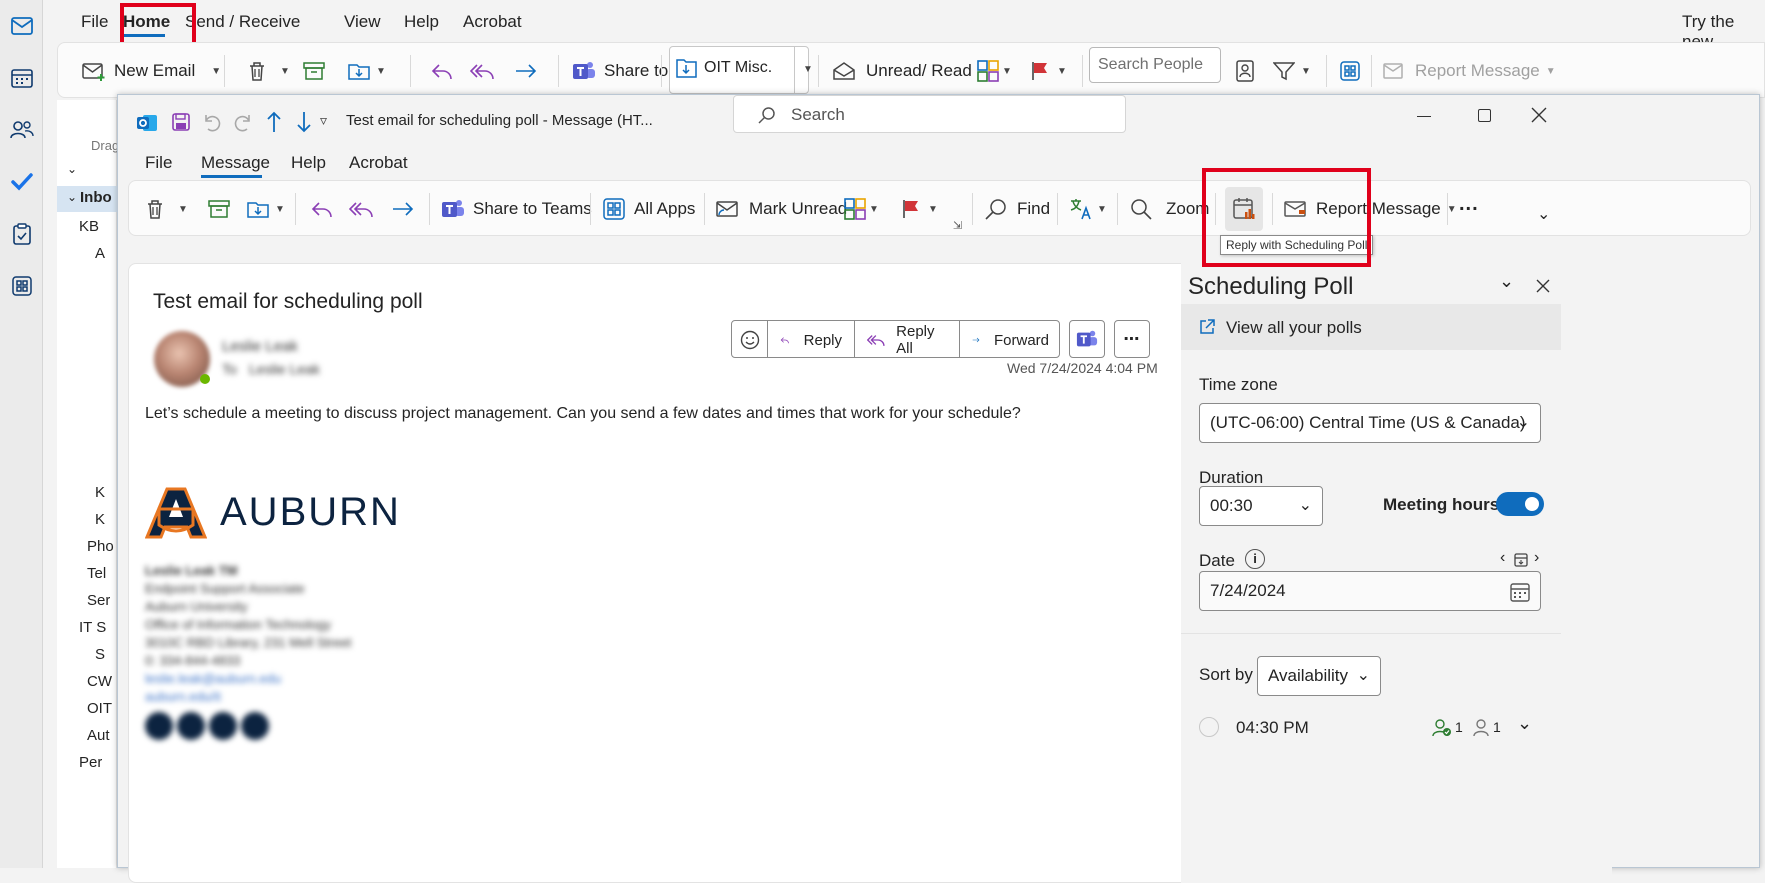 The width and height of the screenshot is (1765, 883). Describe the element at coordinates (1087, 339) in the screenshot. I see `teams-chat-button` at that location.